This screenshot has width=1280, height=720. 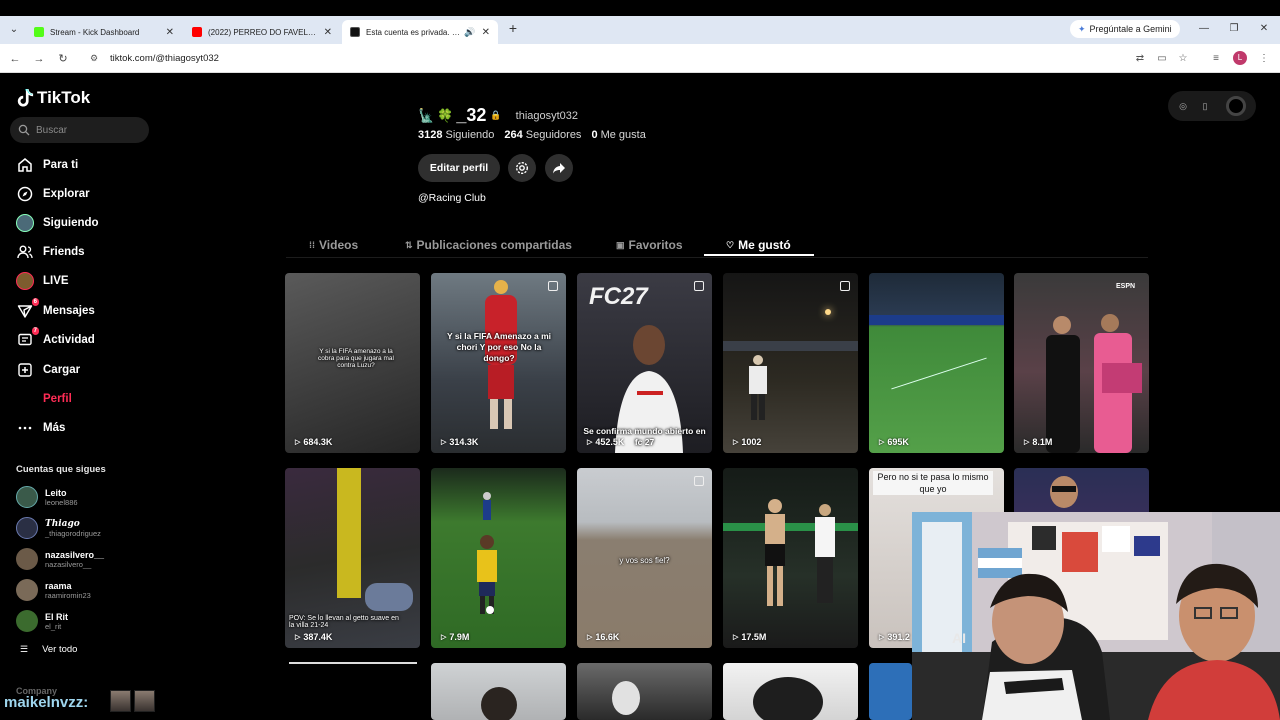 What do you see at coordinates (60, 559) in the screenshot?
I see `followed-account: nazasilvero__ nazasilvero__` at bounding box center [60, 559].